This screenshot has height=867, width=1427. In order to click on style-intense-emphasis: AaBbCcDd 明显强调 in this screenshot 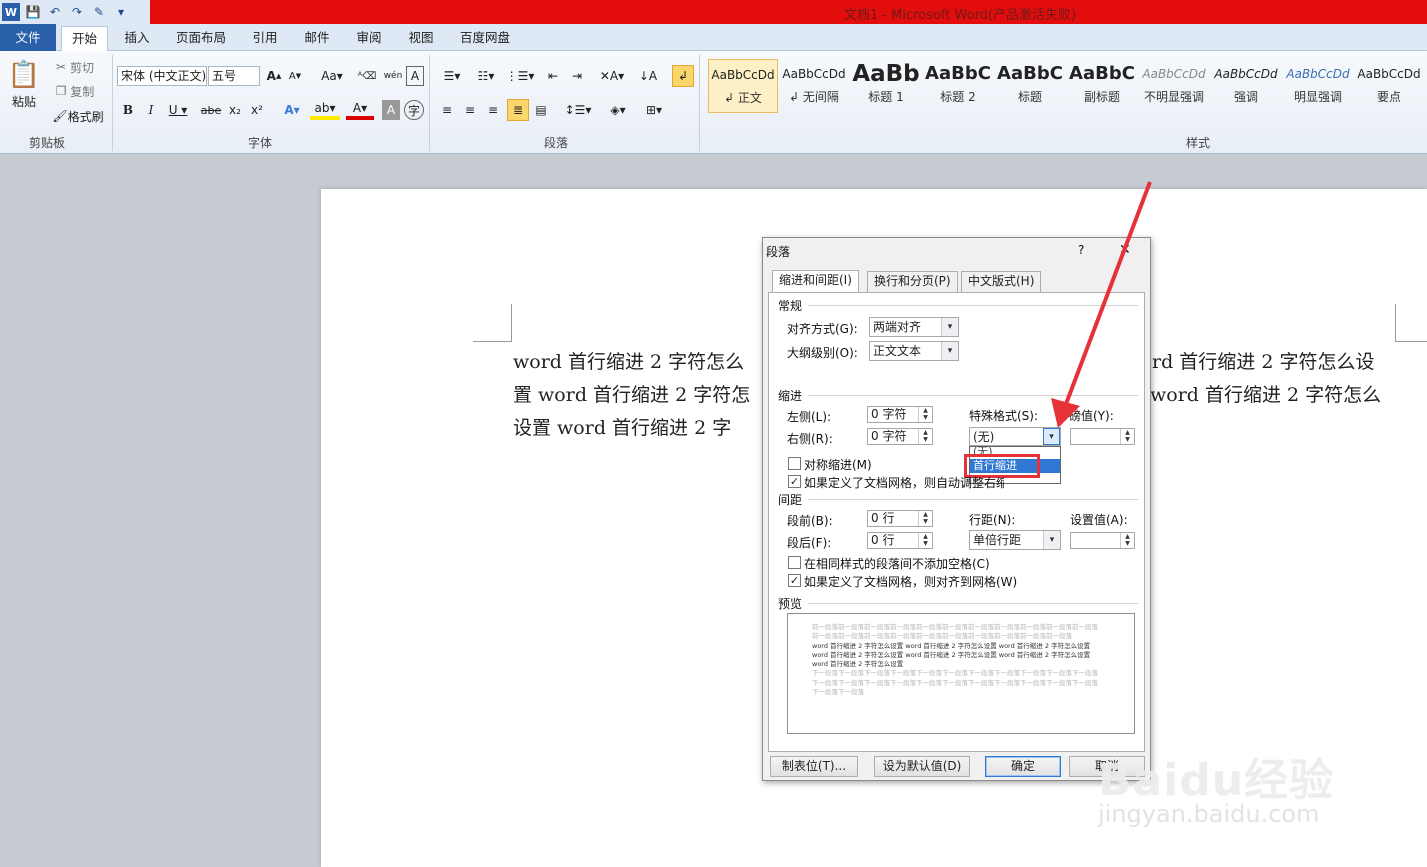, I will do `click(1318, 86)`.